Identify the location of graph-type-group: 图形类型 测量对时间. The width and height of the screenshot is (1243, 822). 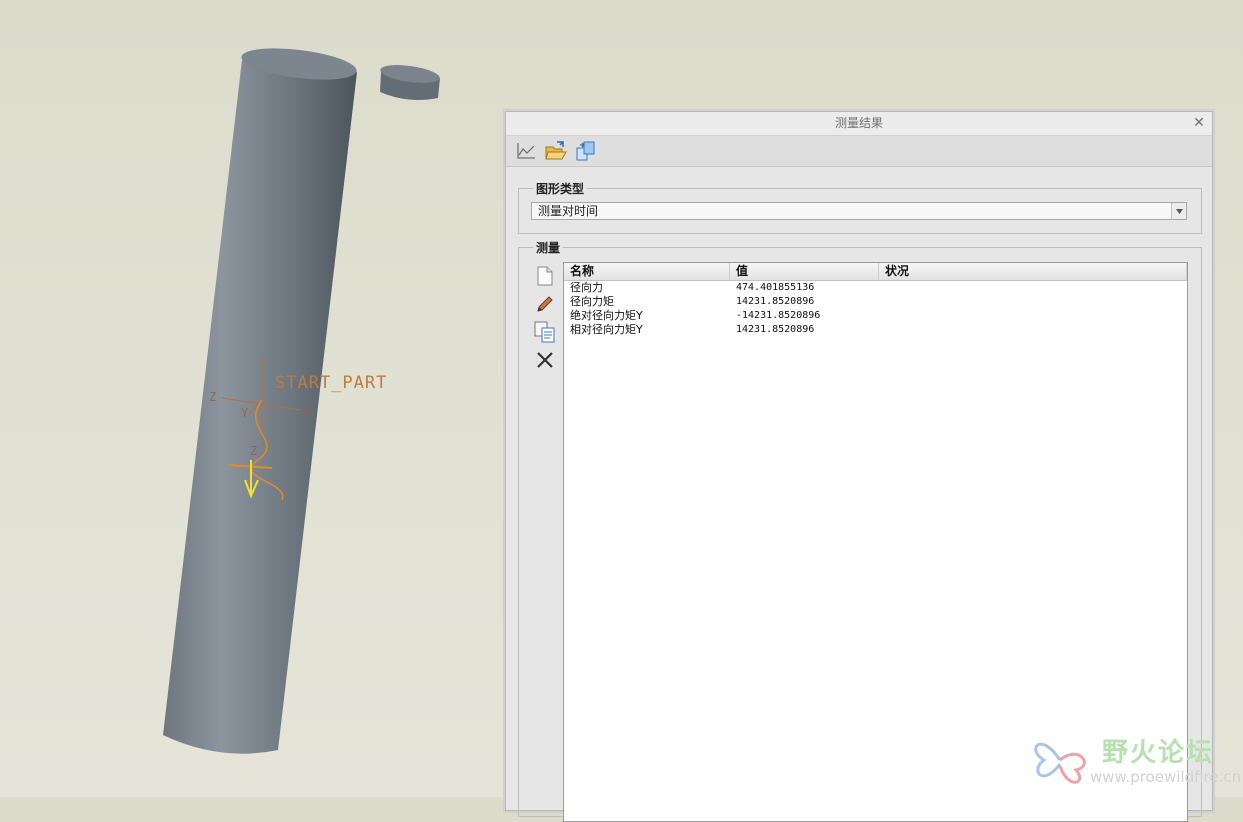
(860, 207).